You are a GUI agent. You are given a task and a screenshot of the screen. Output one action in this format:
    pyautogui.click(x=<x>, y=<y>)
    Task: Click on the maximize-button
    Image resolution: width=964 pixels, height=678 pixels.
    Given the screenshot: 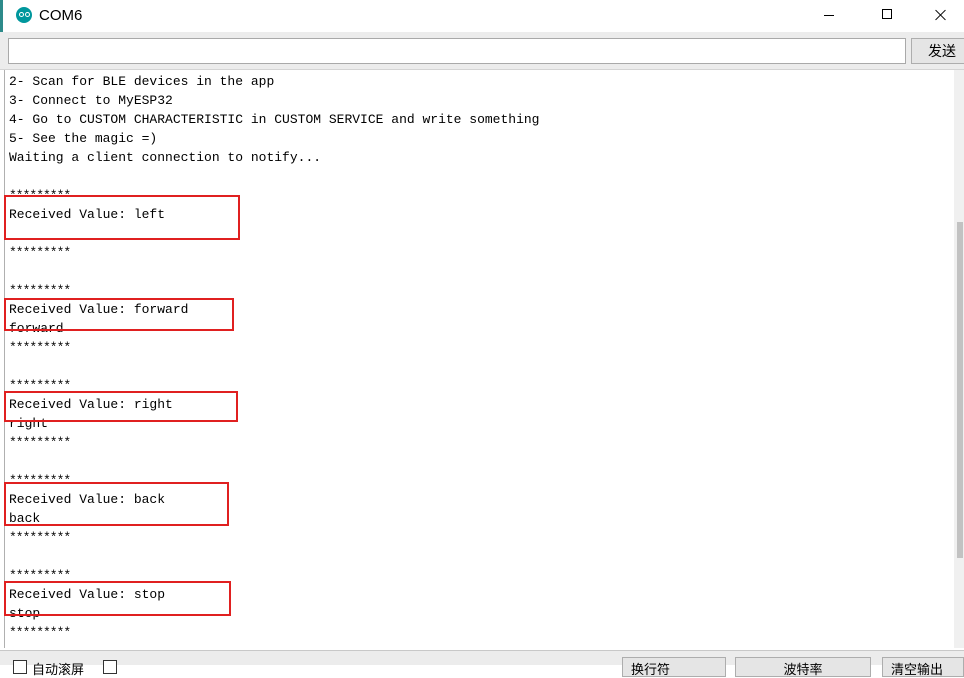 What is the action you would take?
    pyautogui.click(x=887, y=16)
    